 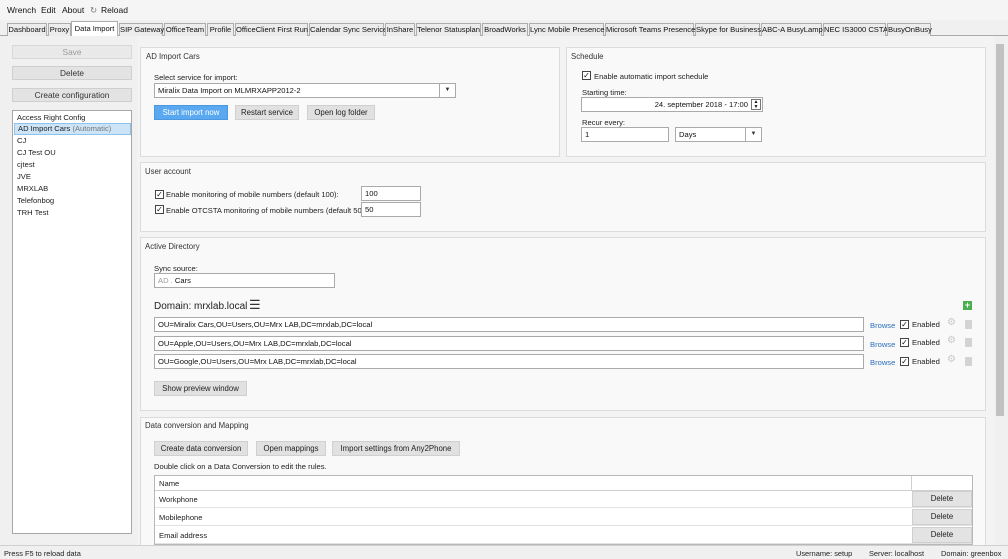 I want to click on otcsta-monitoring-checkbox: ✓, so click(x=159, y=209).